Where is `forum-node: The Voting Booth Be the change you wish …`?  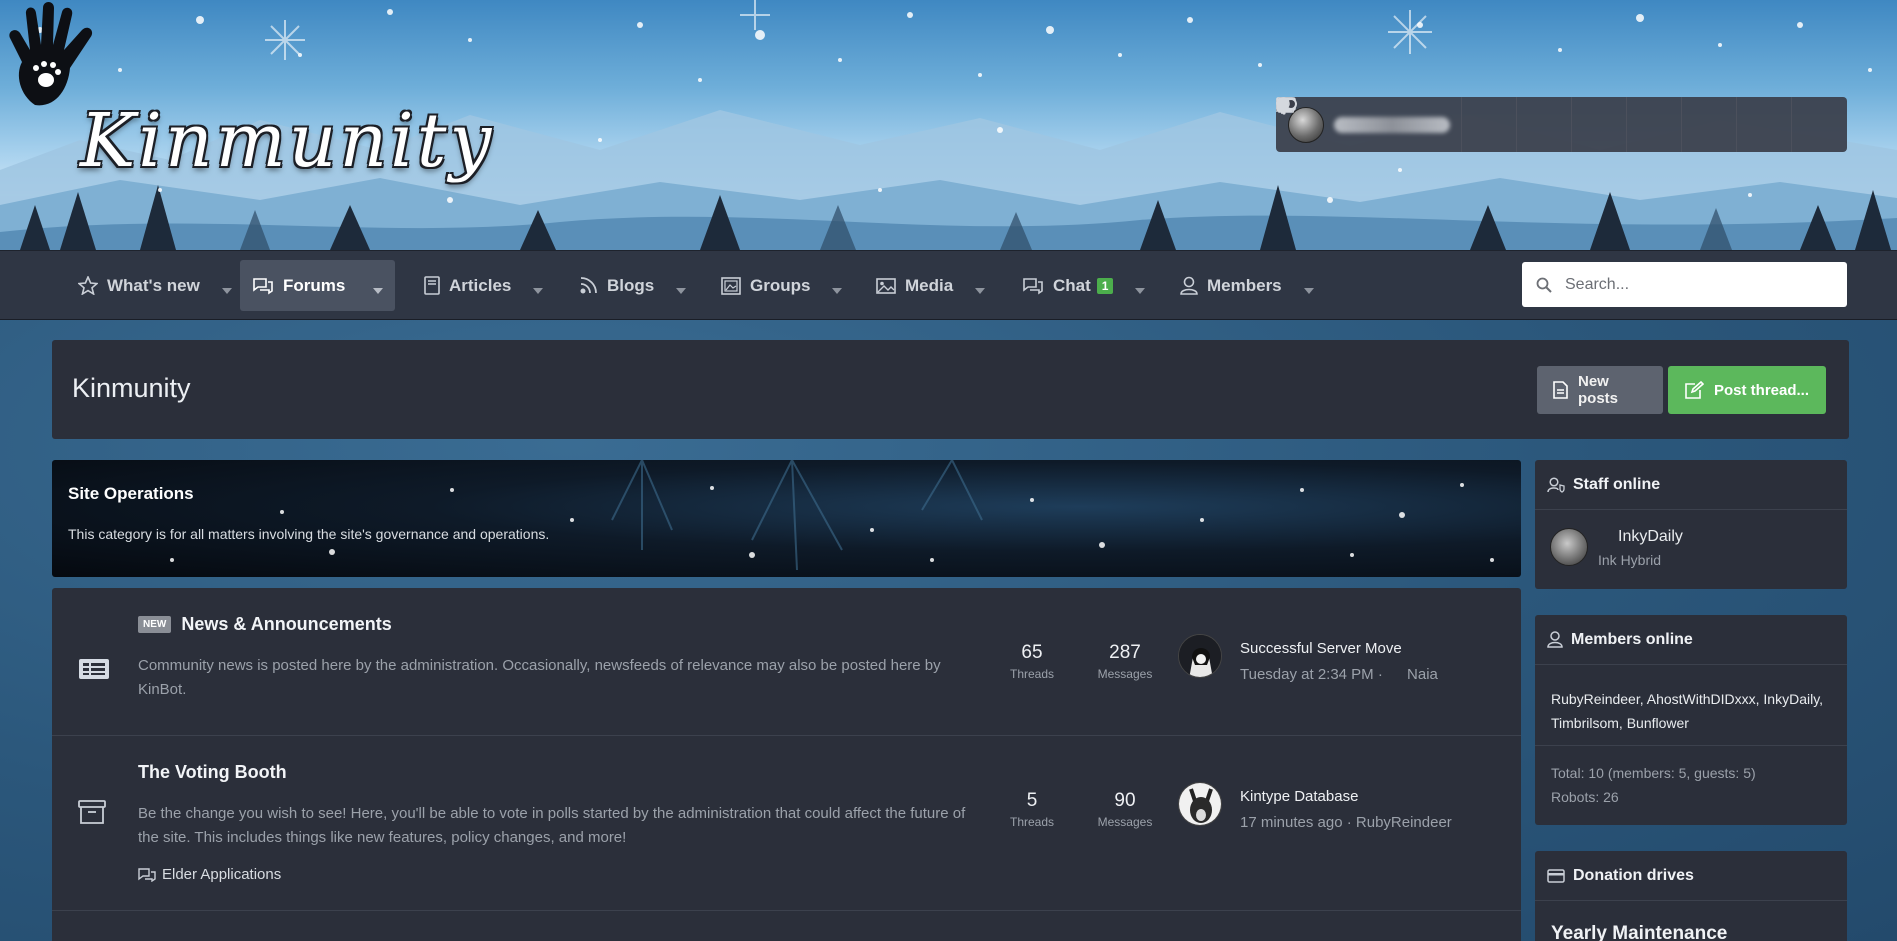 forum-node: The Voting Booth Be the change you wish … is located at coordinates (786, 823).